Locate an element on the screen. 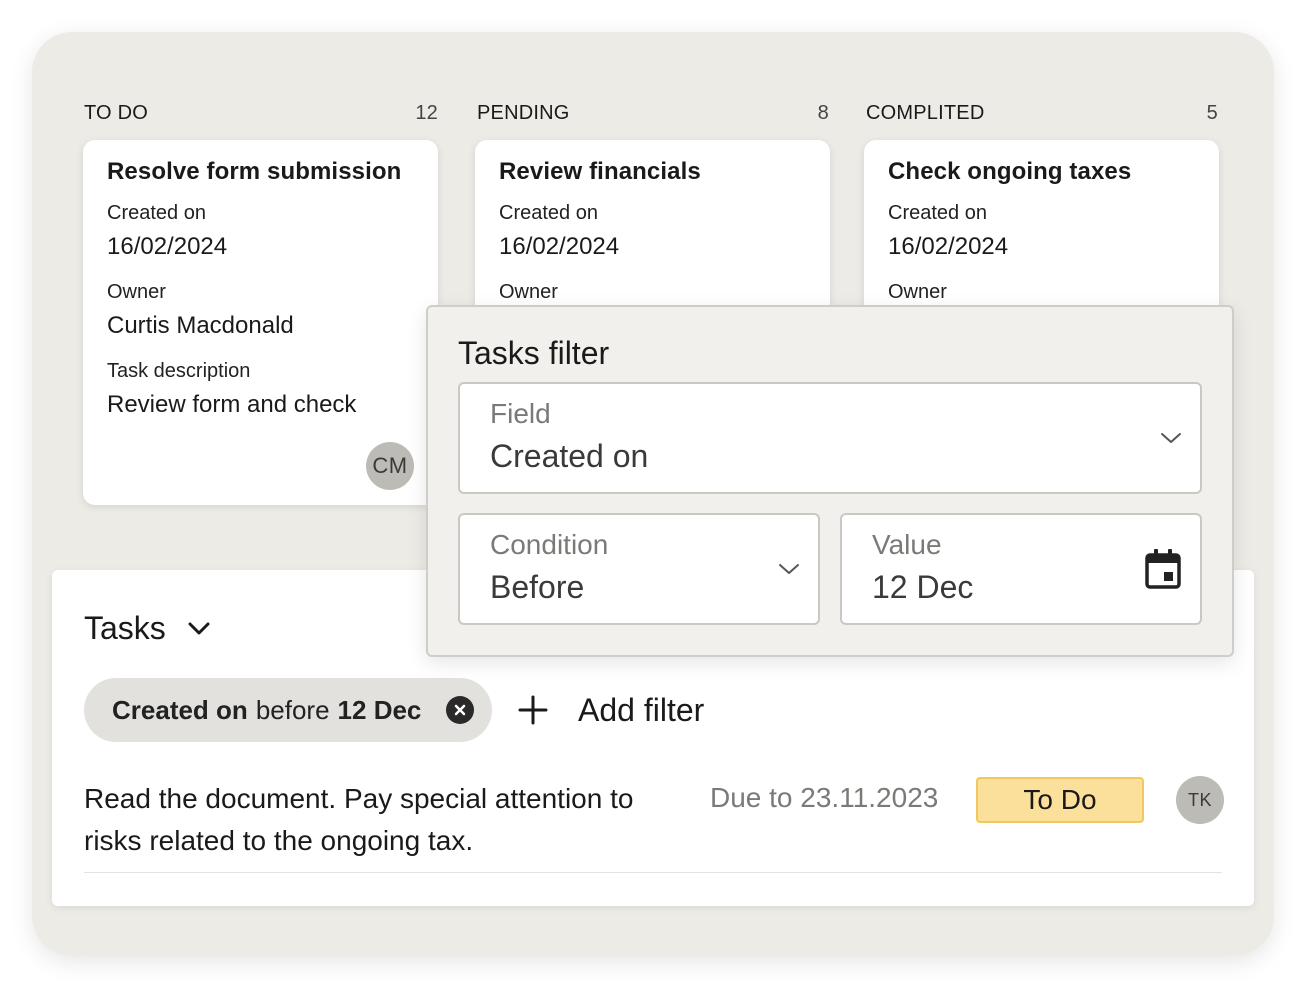  add-filter-button: Add filter is located at coordinates (611, 710).